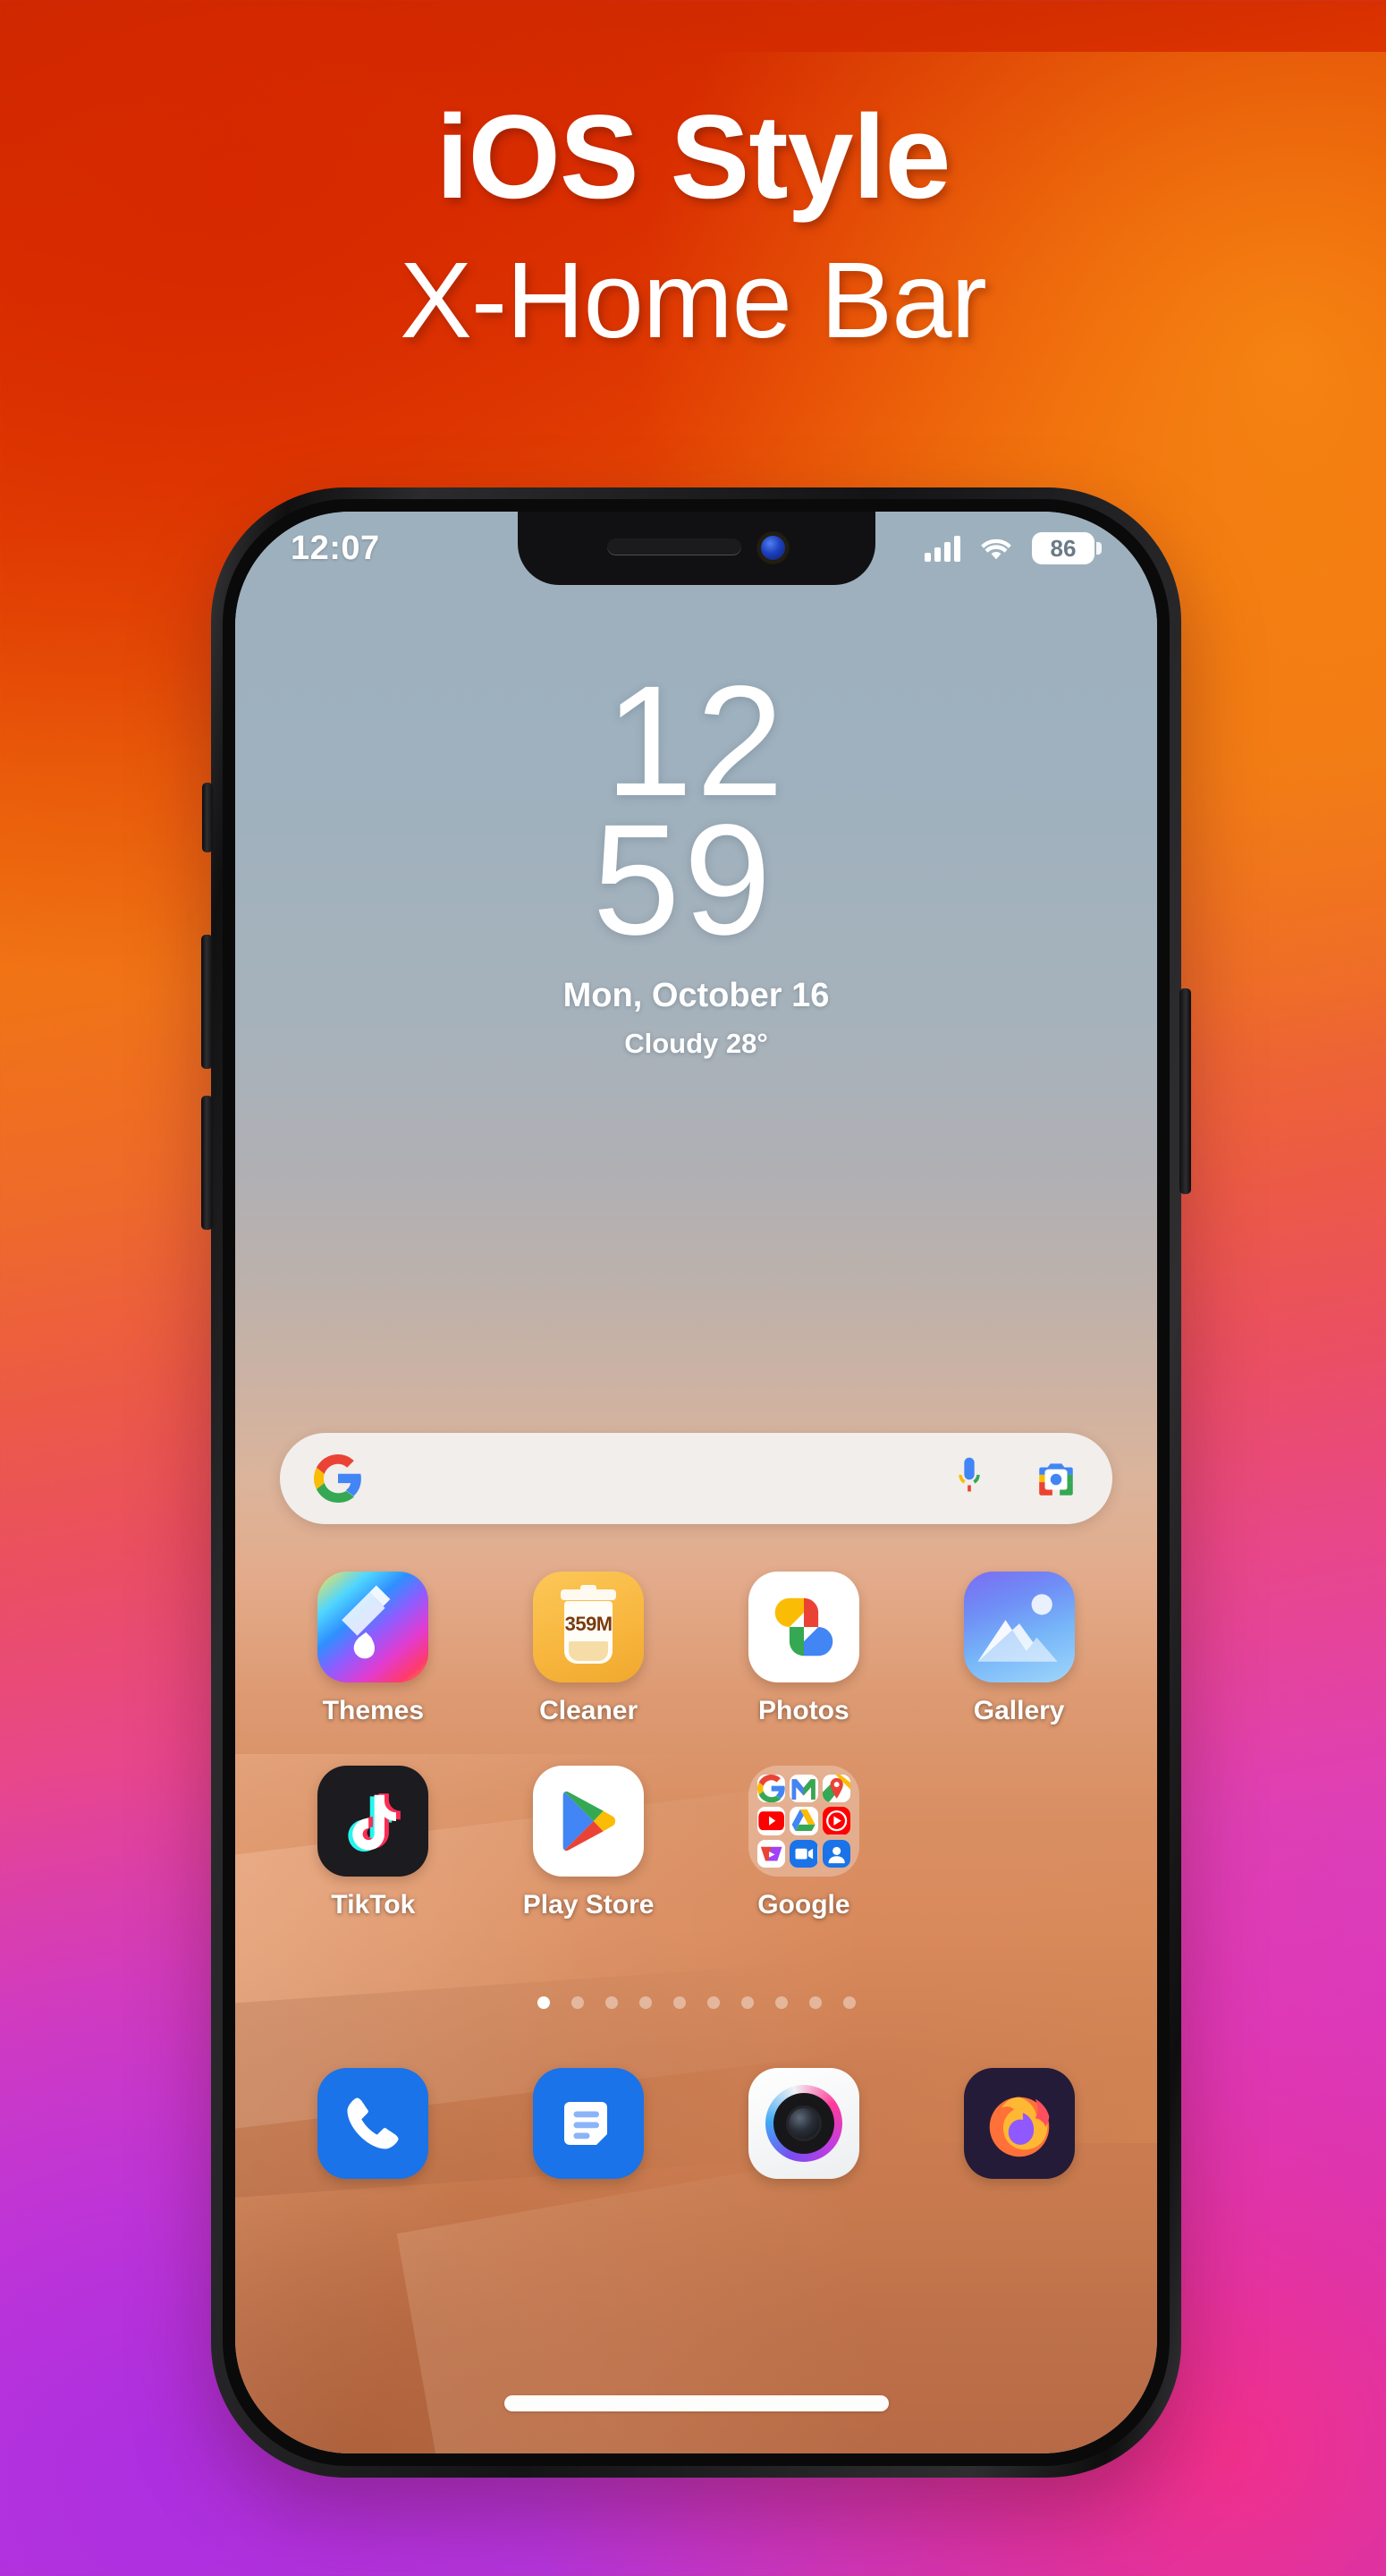 The width and height of the screenshot is (1386, 2576). I want to click on microphone-icon, so click(969, 1478).